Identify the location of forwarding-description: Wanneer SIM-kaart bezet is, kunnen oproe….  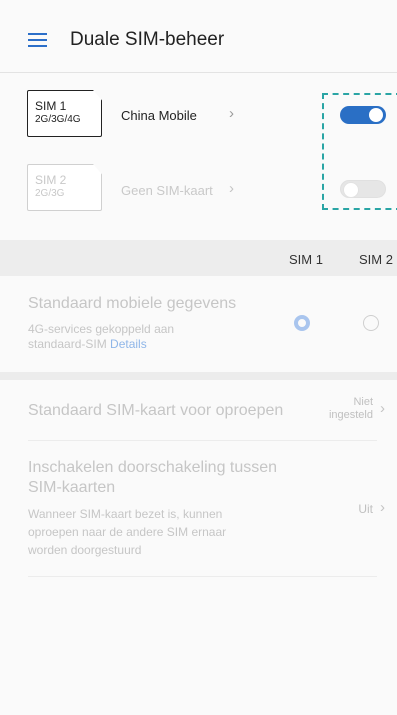
(127, 532).